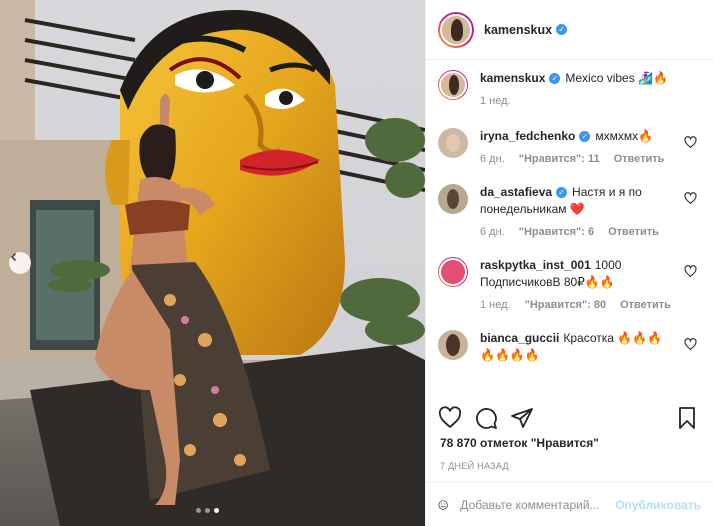  Describe the element at coordinates (516, 192) in the screenshot. I see `comment-username: da_astafieva` at that location.